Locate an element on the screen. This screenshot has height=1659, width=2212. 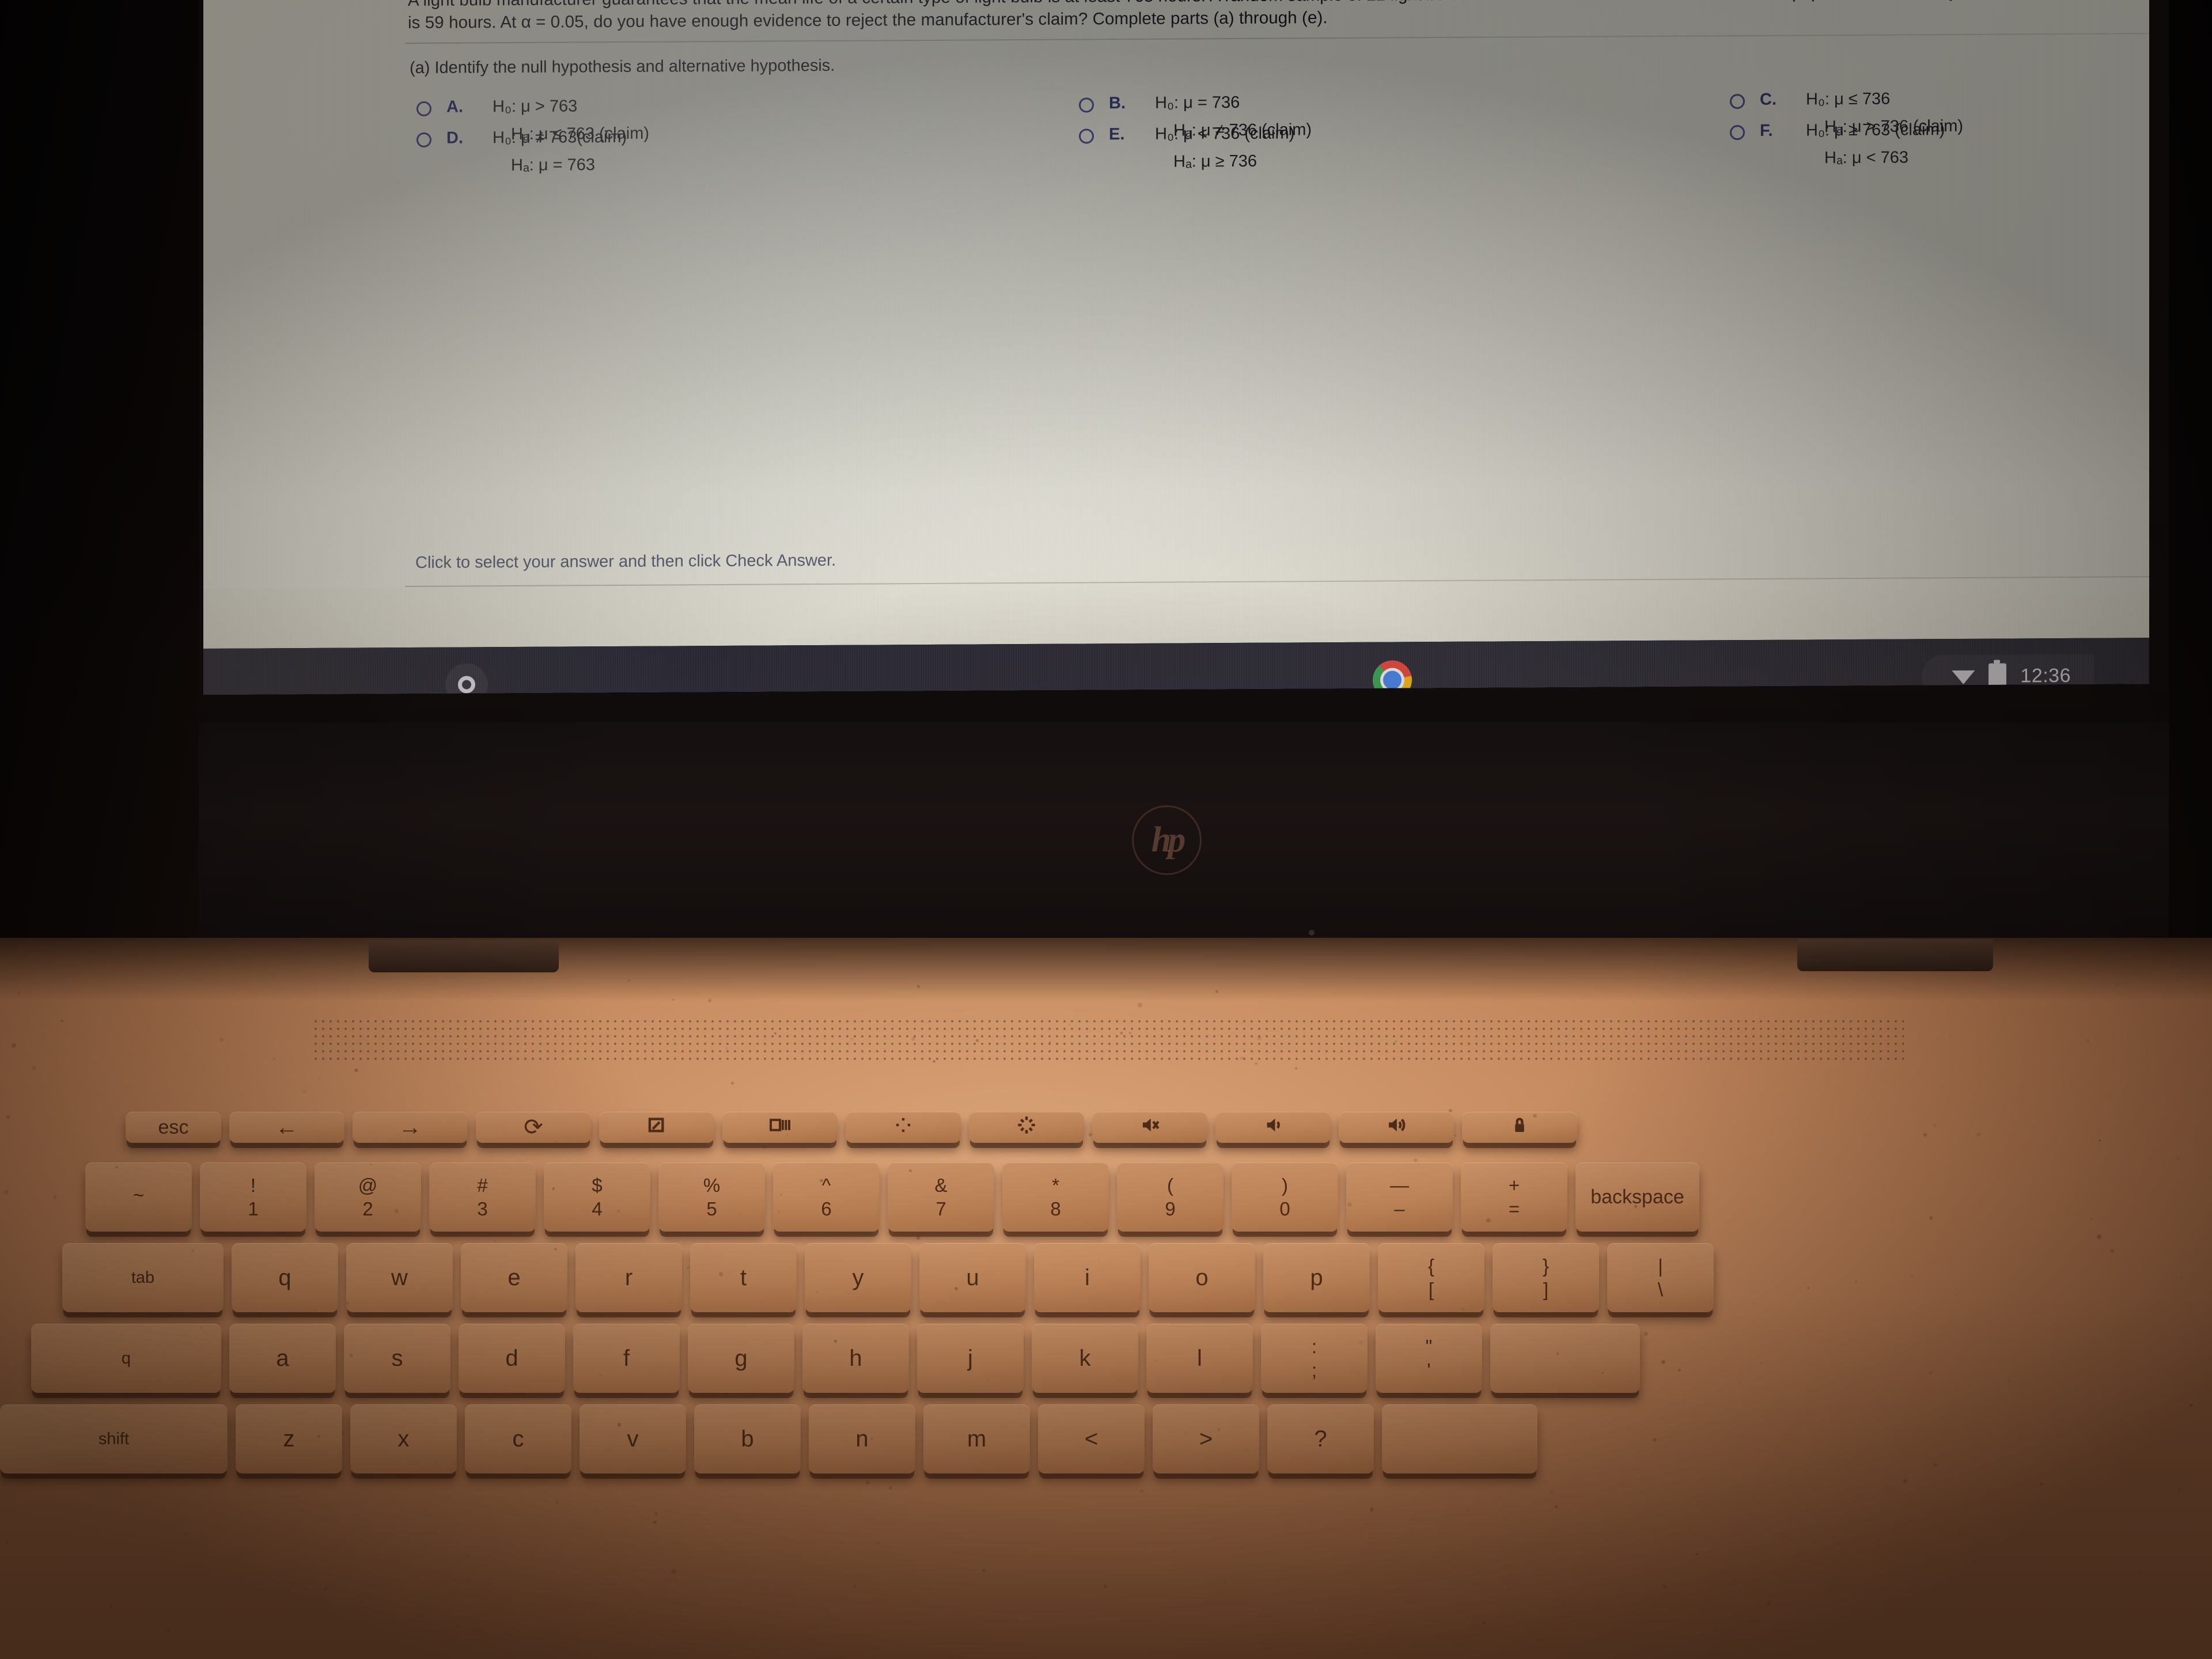
option-c: C. H₀: μ ≤ 736 Hₐ: μ > 736 (claim) is located at coordinates (1939, 111).